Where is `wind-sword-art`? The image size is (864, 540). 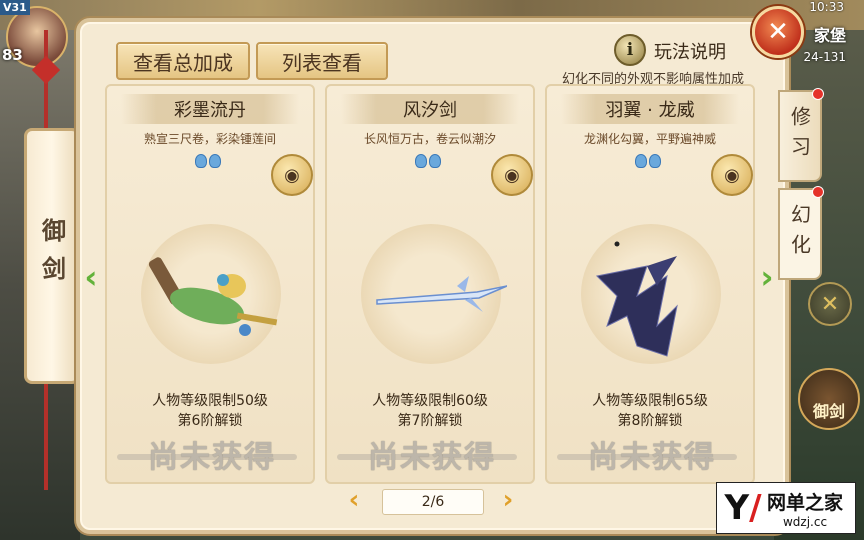
wind-sword-art is located at coordinates (441, 294).